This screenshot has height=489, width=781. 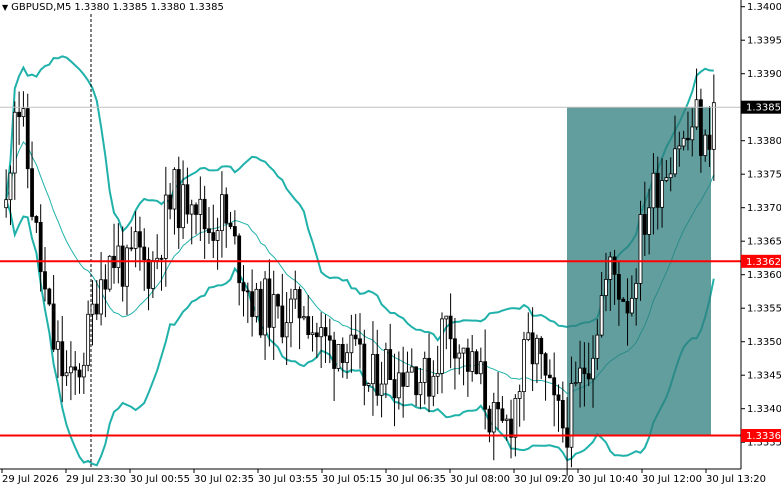 I want to click on symbol-timeframe: GBPUSD,M5, so click(x=41, y=7).